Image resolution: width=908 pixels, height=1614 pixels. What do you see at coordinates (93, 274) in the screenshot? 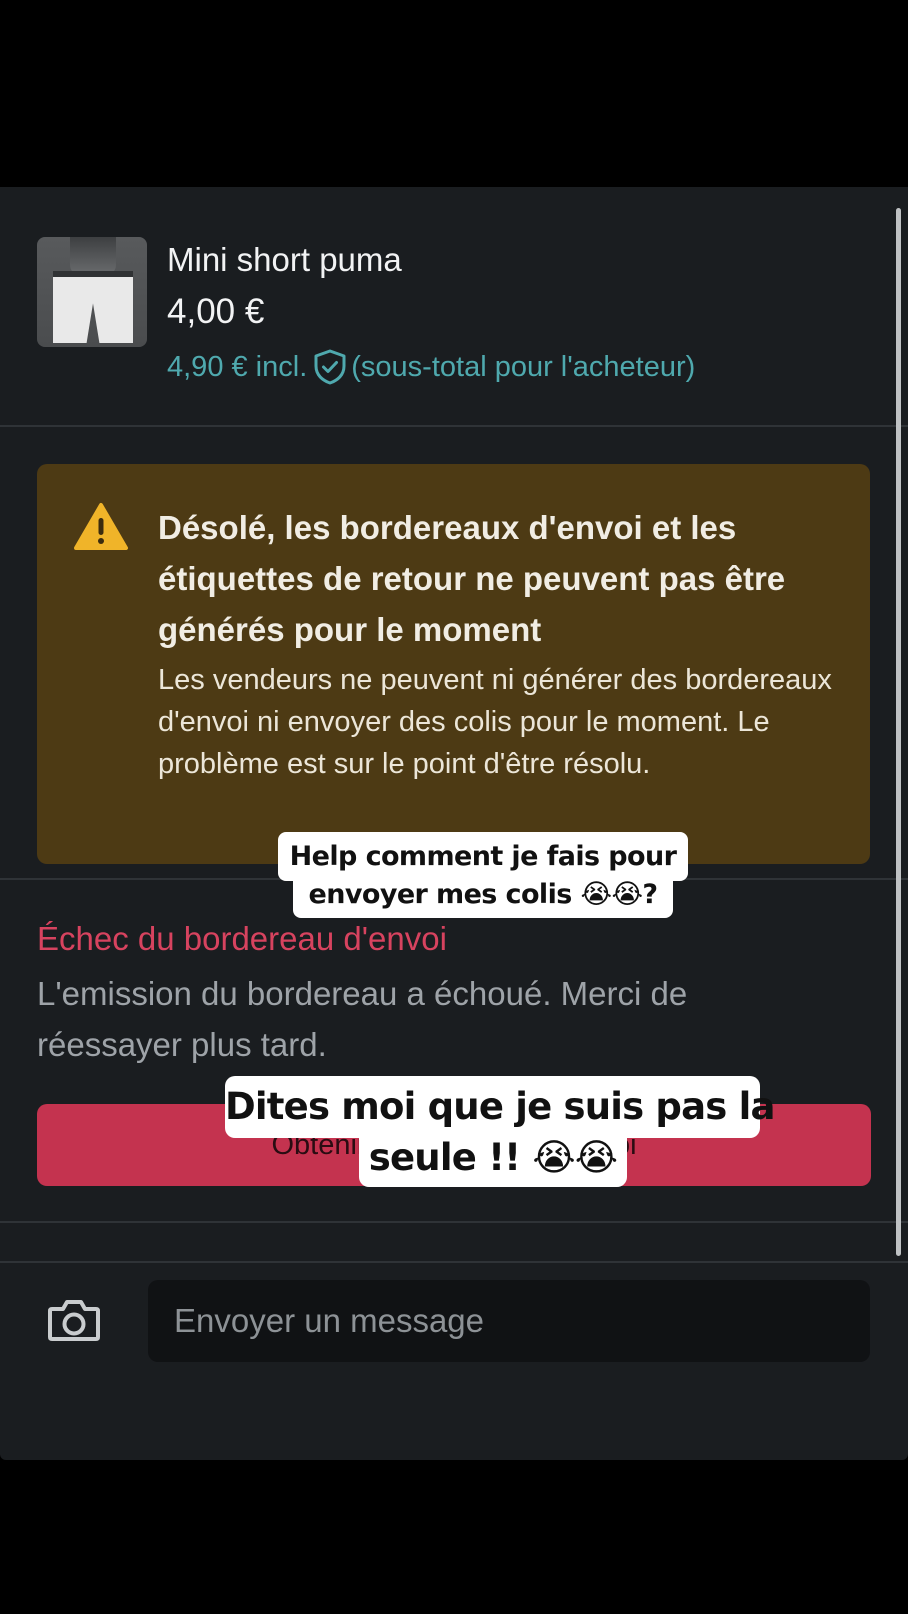
I see `thumbnail-waistband` at bounding box center [93, 274].